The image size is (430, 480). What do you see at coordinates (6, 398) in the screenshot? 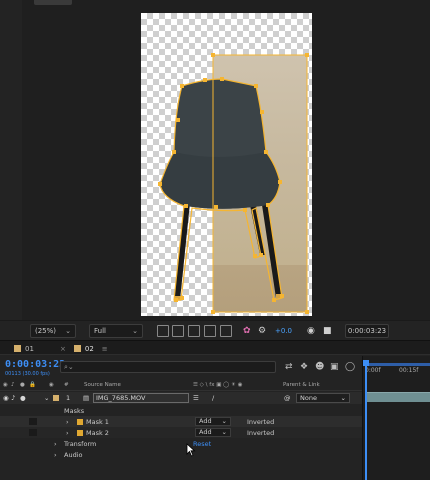
I see `eye-icon: ◉` at bounding box center [6, 398].